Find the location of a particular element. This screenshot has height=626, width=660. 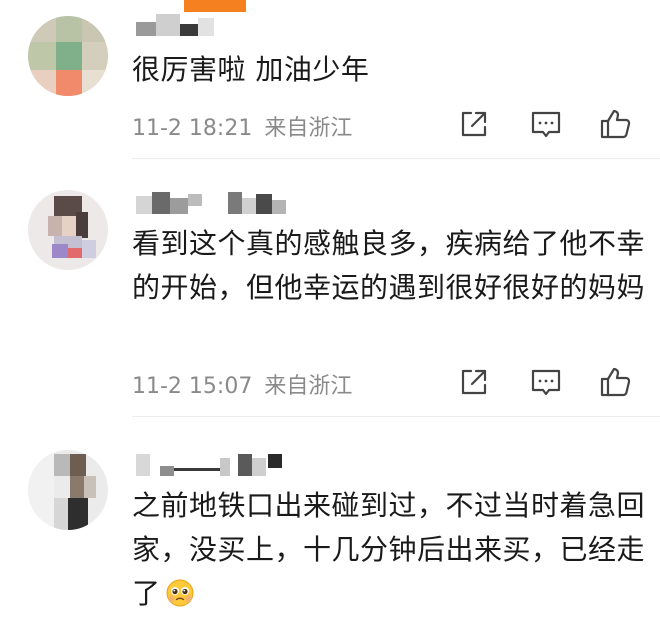

comment-meta: 11-2 18:21 来自浙江 is located at coordinates (242, 126).